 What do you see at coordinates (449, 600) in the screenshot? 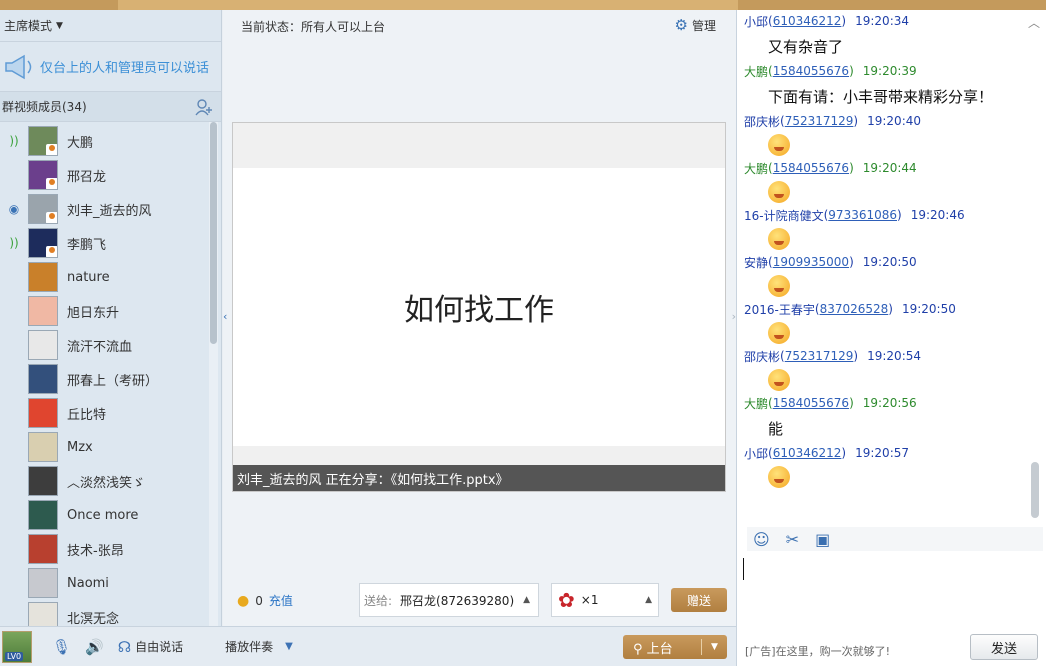
I see `gift-recipient-select: 送给: 邢召龙(872639280) ▲` at bounding box center [449, 600].